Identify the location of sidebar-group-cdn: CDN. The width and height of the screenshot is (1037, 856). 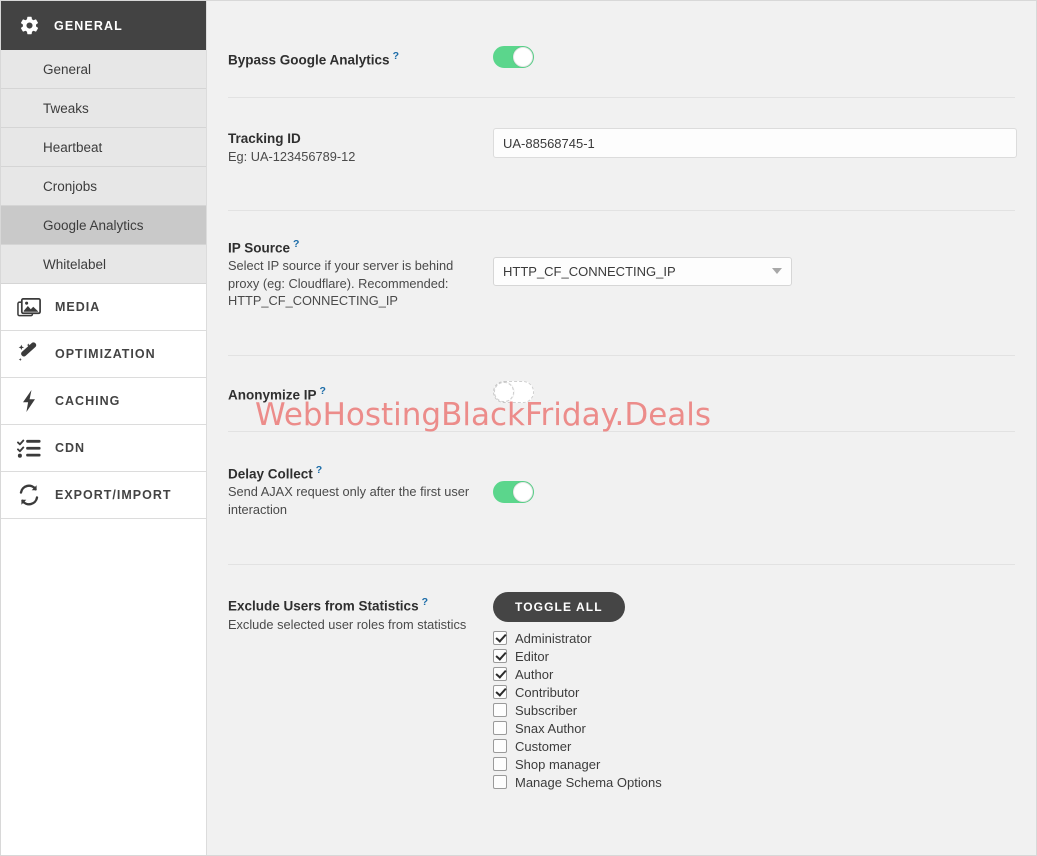
(103, 448).